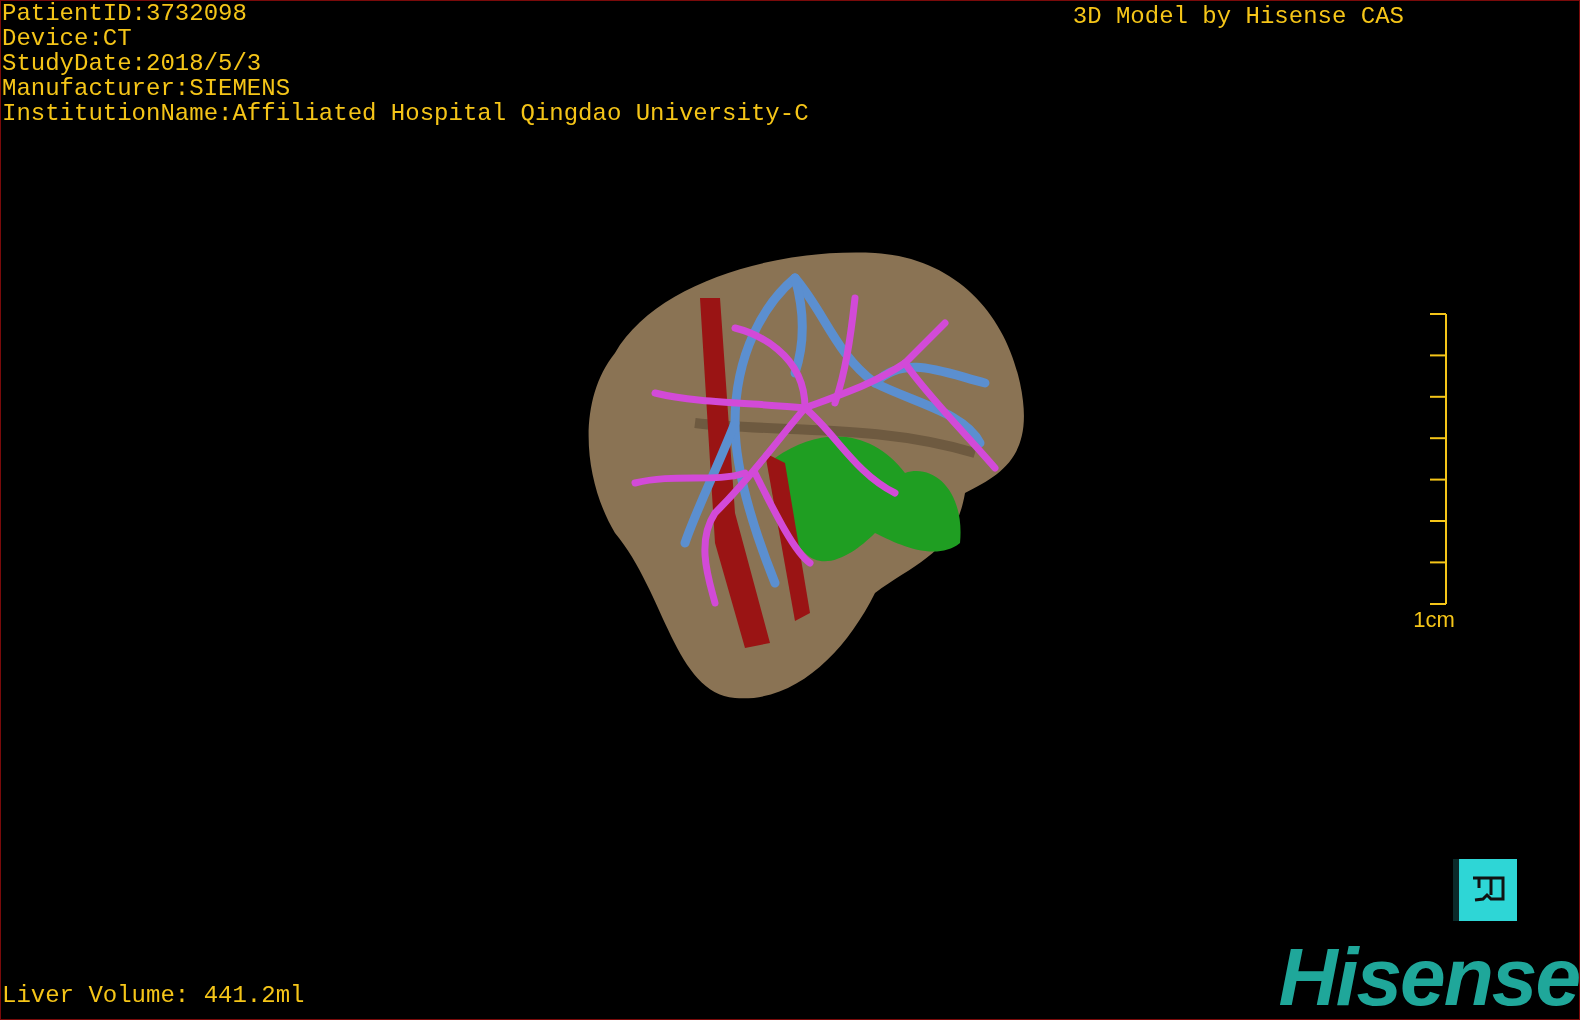 This screenshot has width=1580, height=1020. What do you see at coordinates (125, 13) in the screenshot?
I see `patient-info-text: PatientID:3732098` at bounding box center [125, 13].